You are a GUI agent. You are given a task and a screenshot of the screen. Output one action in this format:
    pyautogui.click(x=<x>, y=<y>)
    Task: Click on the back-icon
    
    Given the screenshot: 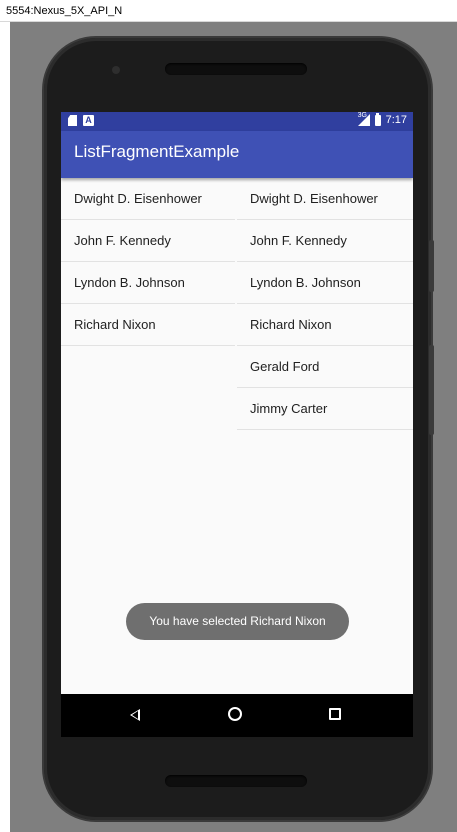 What is the action you would take?
    pyautogui.click(x=135, y=715)
    